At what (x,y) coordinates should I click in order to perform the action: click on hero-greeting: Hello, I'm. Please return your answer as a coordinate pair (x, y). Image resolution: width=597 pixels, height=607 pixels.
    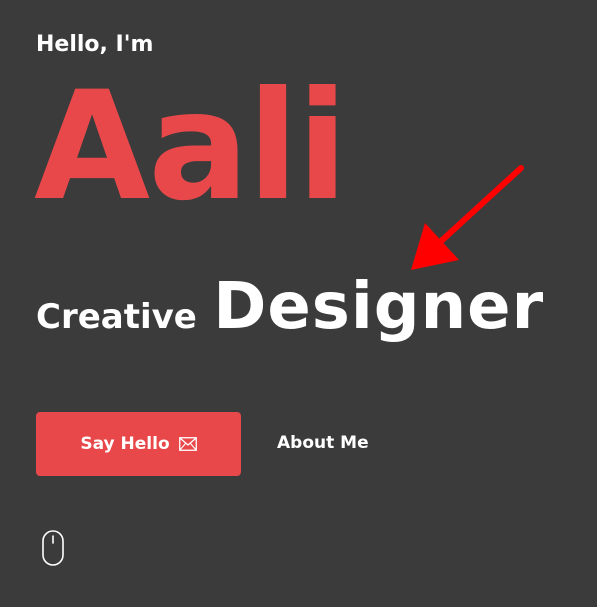
    Looking at the image, I should click on (95, 44).